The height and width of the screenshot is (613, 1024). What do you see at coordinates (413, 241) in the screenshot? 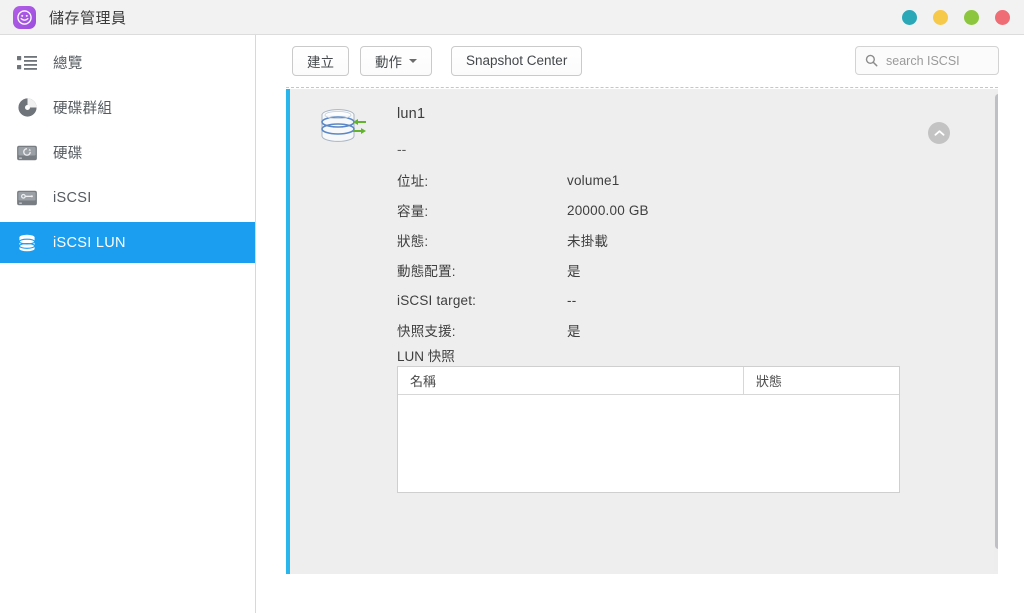
I see `detail-key: 狀態:` at bounding box center [413, 241].